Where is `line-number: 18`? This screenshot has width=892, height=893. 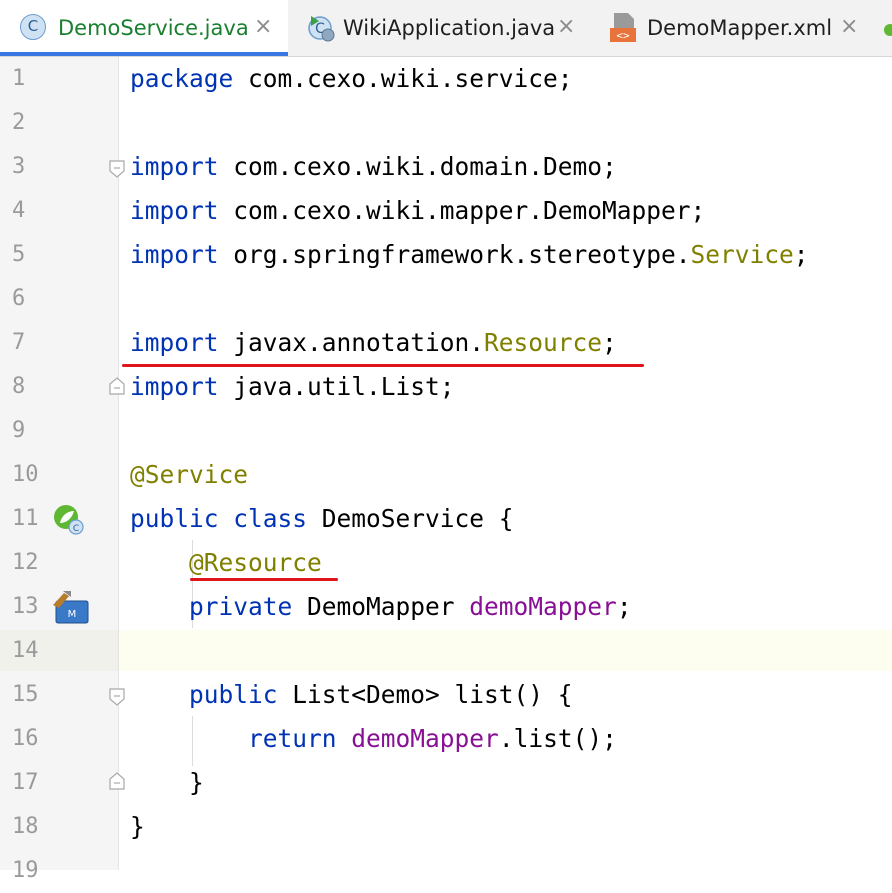
line-number: 18 is located at coordinates (25, 826).